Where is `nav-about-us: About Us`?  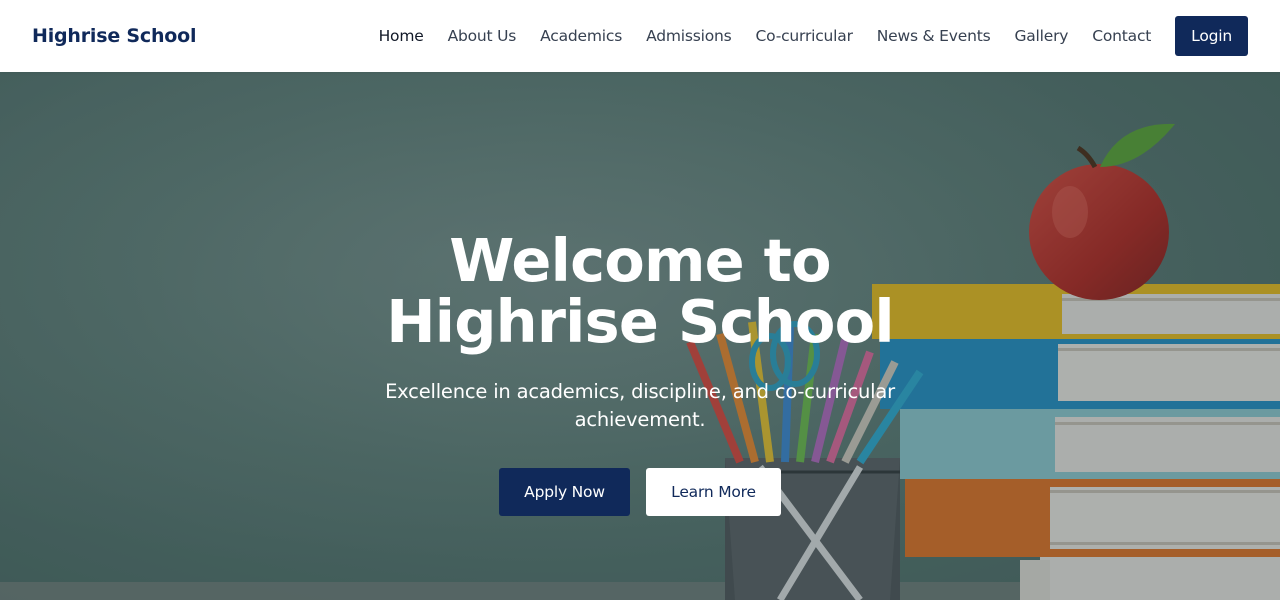
nav-about-us: About Us is located at coordinates (482, 36).